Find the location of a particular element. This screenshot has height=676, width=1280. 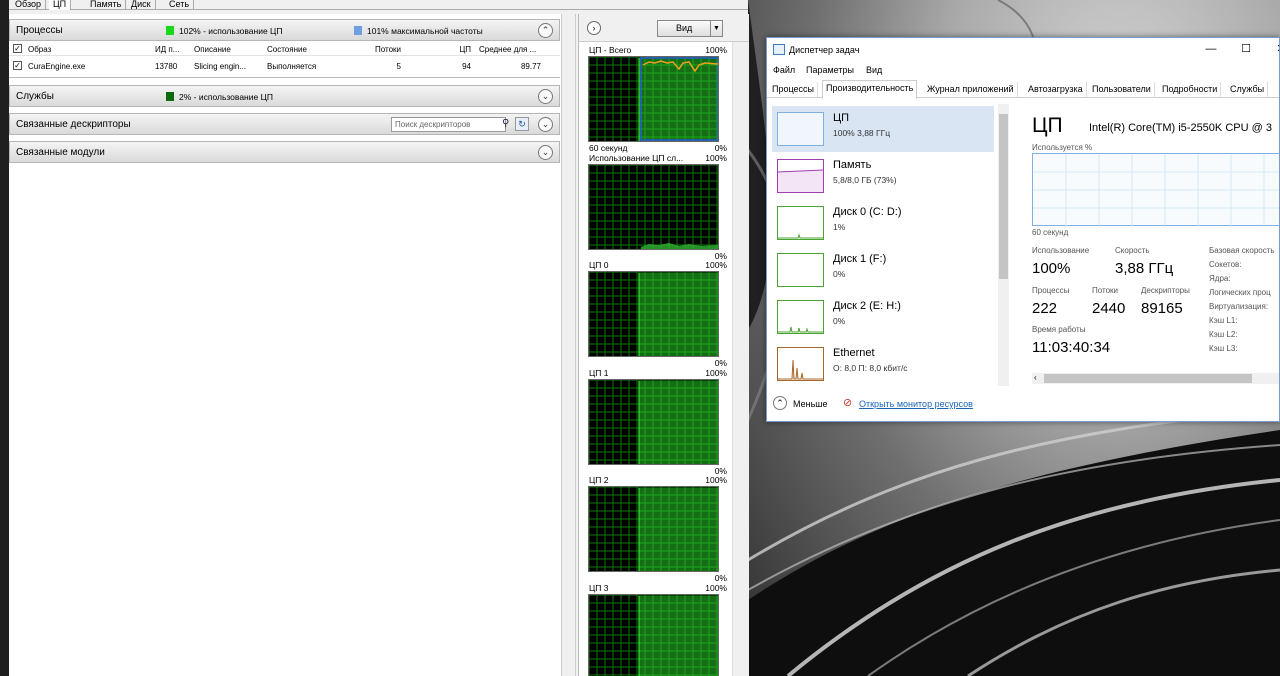

cpu-model: Intel(R) Core(TM) i5-2550K CPU @ 3 is located at coordinates (1180, 128).